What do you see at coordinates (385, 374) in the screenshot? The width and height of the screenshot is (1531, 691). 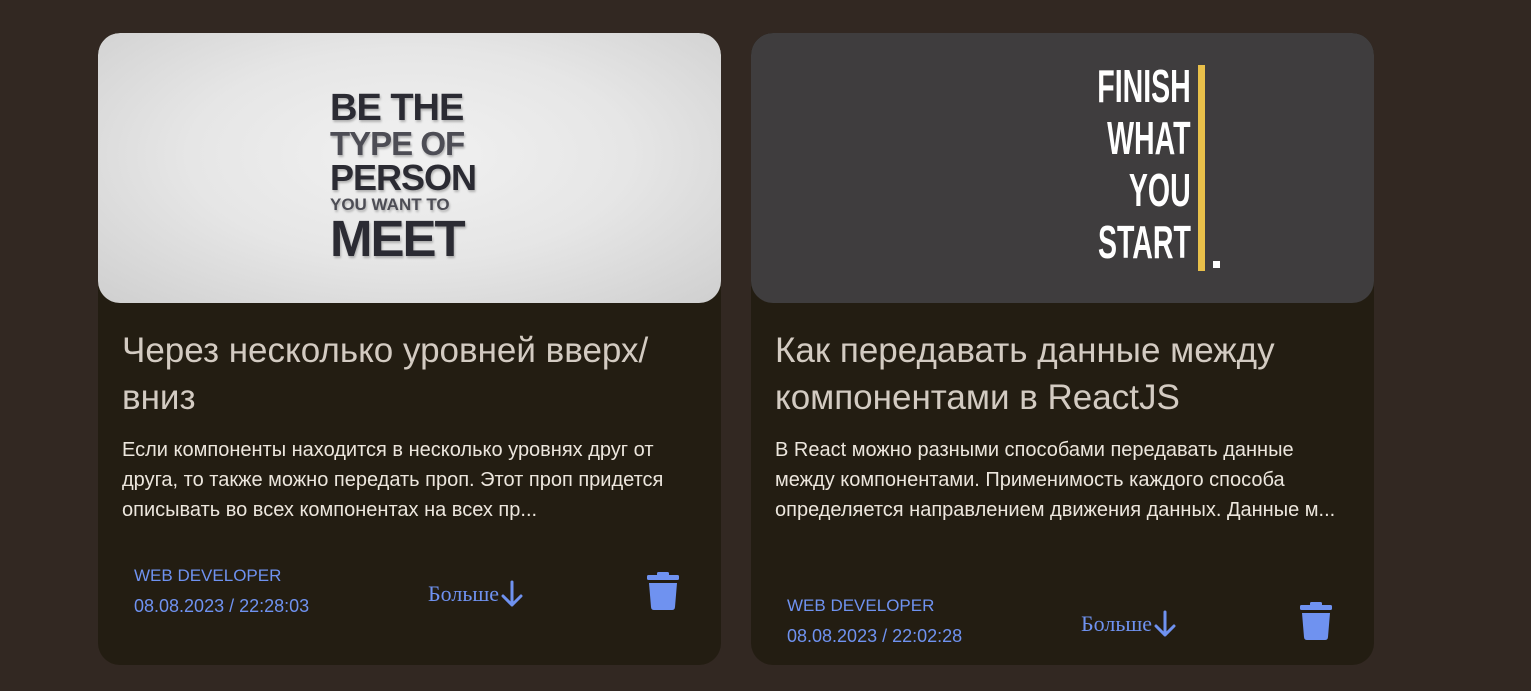 I see `post-title: Через несколько уровней вверх/ вниз` at bounding box center [385, 374].